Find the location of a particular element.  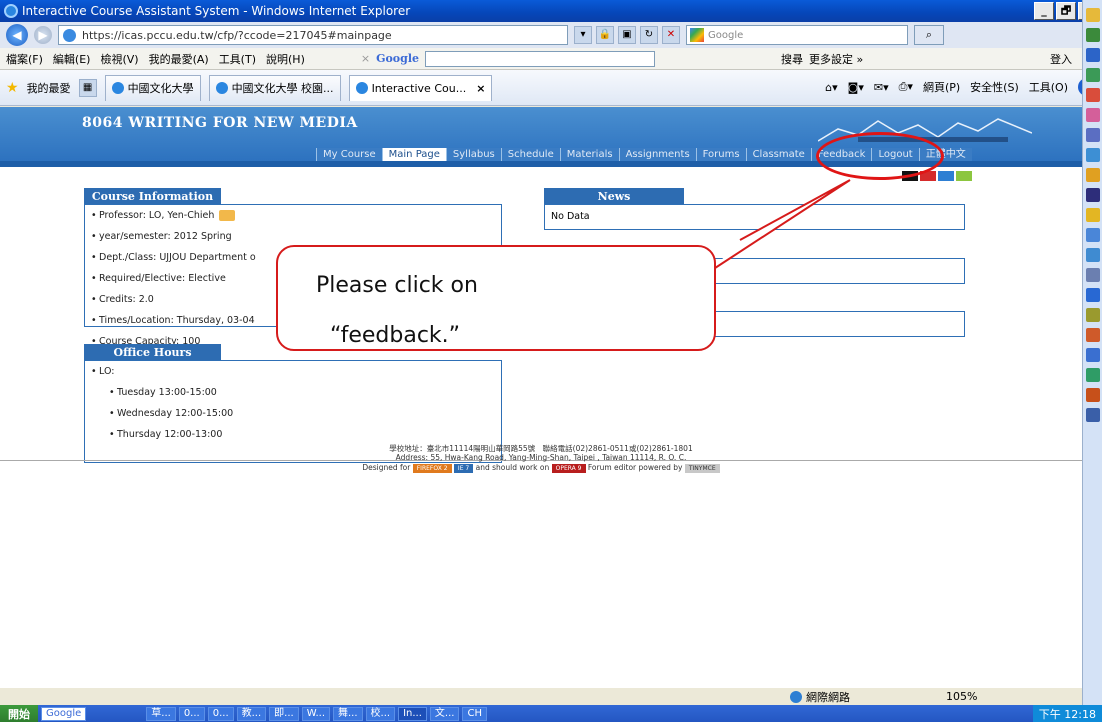

tools-menu: 工具(O) is located at coordinates (1048, 87).